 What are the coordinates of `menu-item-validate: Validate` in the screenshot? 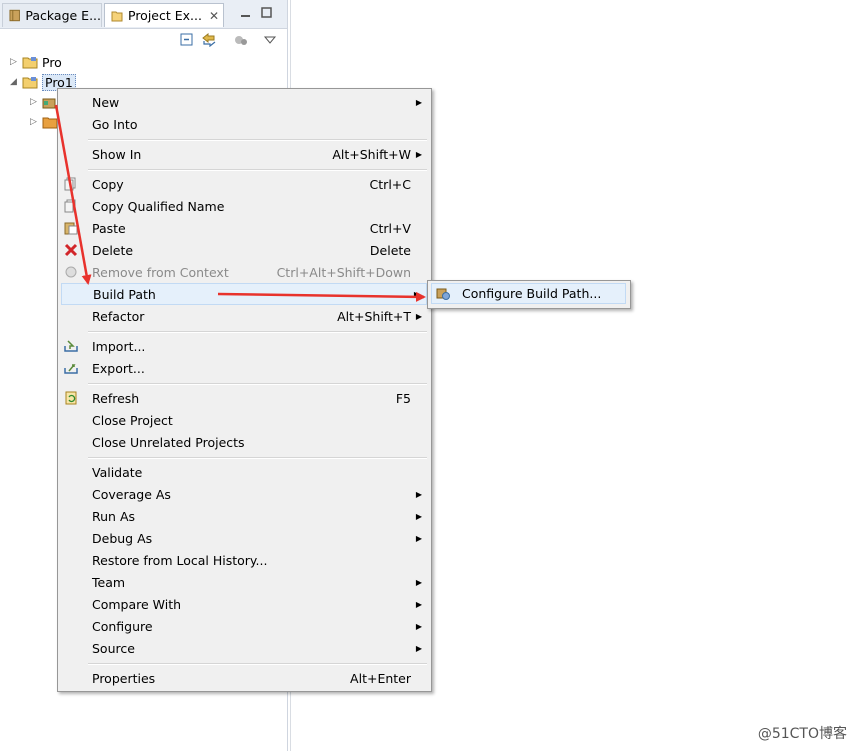 It's located at (244, 472).